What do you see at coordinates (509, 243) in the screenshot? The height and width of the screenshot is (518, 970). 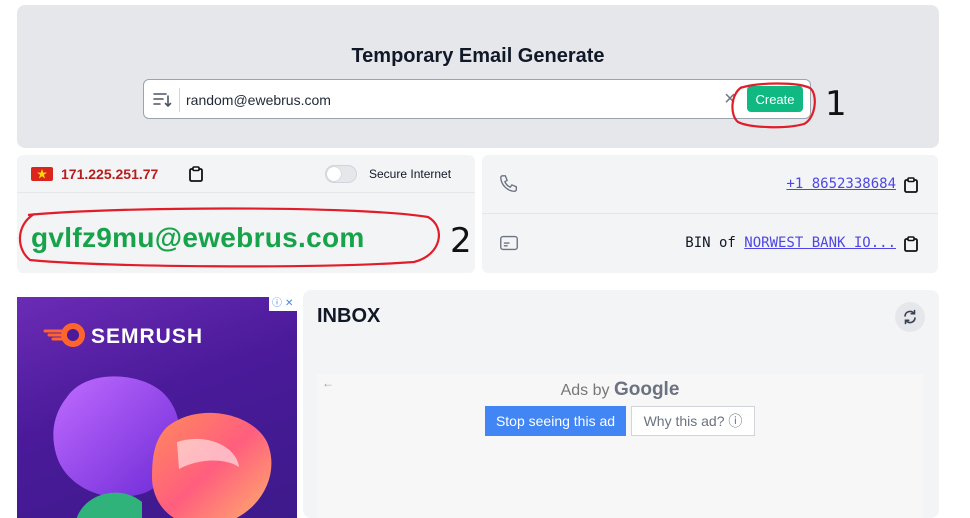 I see `credit-card-icon` at bounding box center [509, 243].